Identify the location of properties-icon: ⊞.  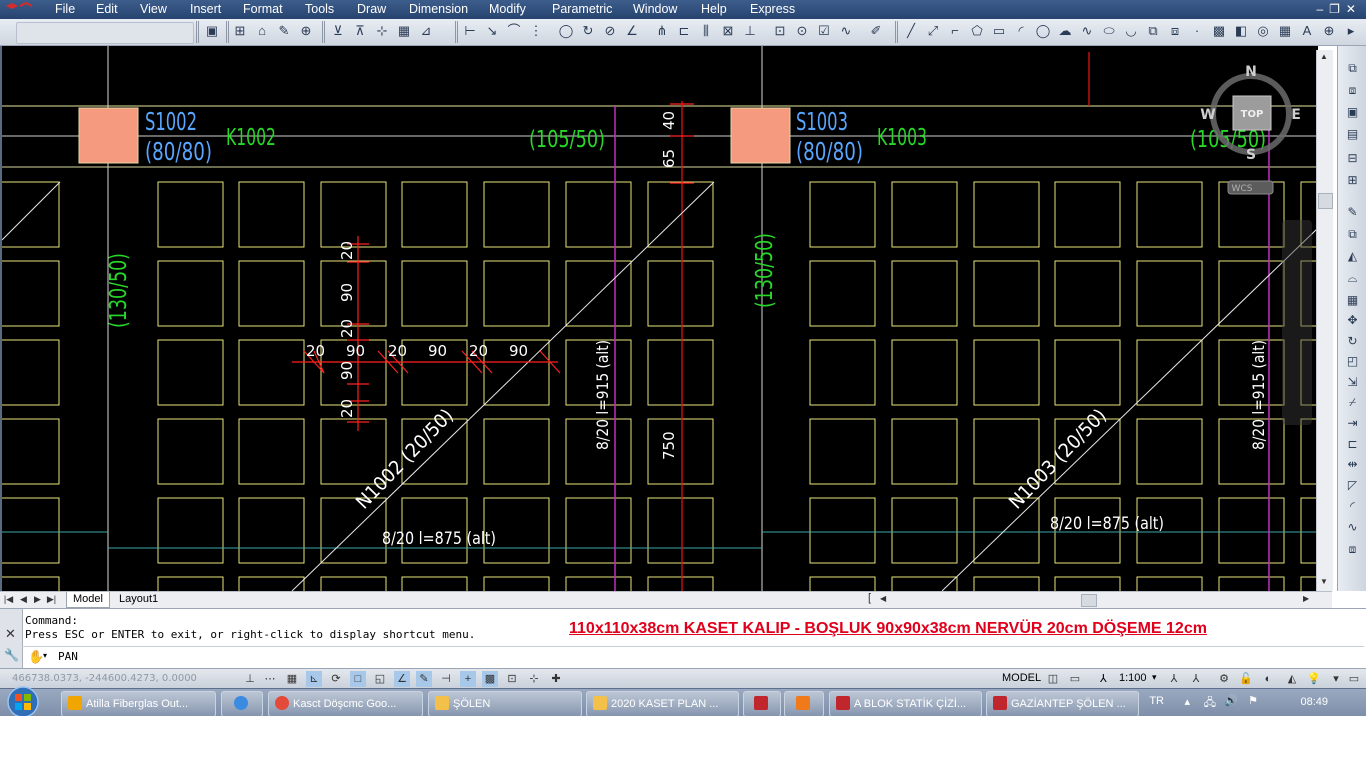
(240, 30).